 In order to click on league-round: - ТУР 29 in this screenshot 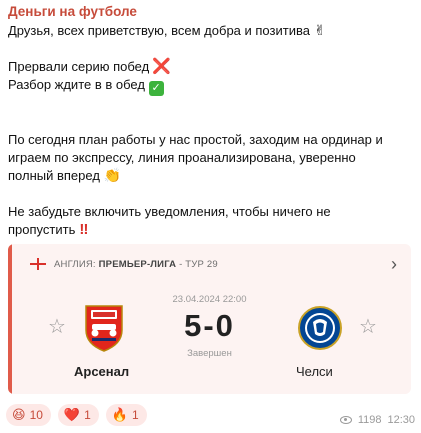, I will do `click(198, 264)`.